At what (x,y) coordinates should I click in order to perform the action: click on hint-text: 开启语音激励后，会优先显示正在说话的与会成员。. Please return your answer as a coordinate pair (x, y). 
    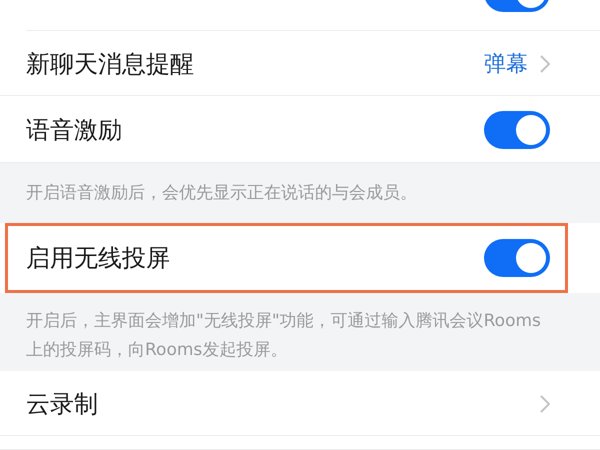
    Looking at the image, I should click on (222, 193).